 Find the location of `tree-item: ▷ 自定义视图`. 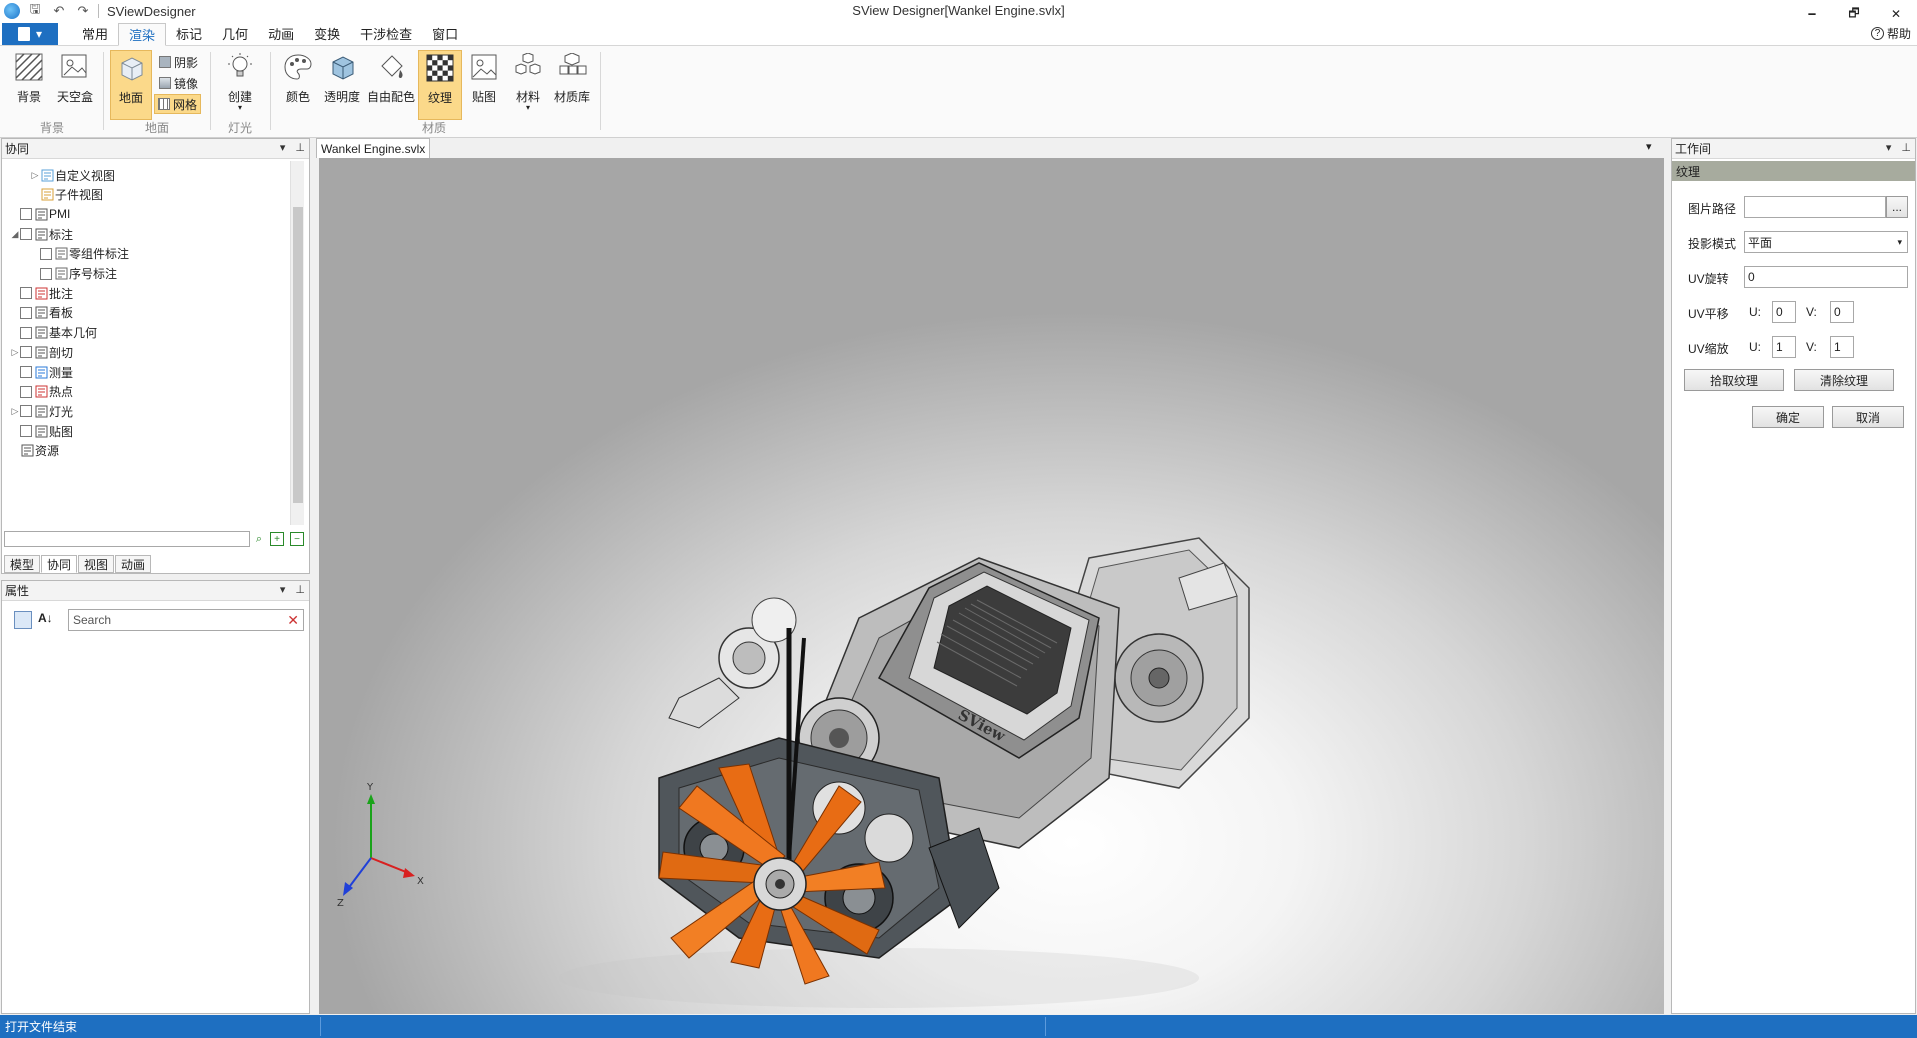

tree-item: ▷ 自定义视图 is located at coordinates (72, 175).